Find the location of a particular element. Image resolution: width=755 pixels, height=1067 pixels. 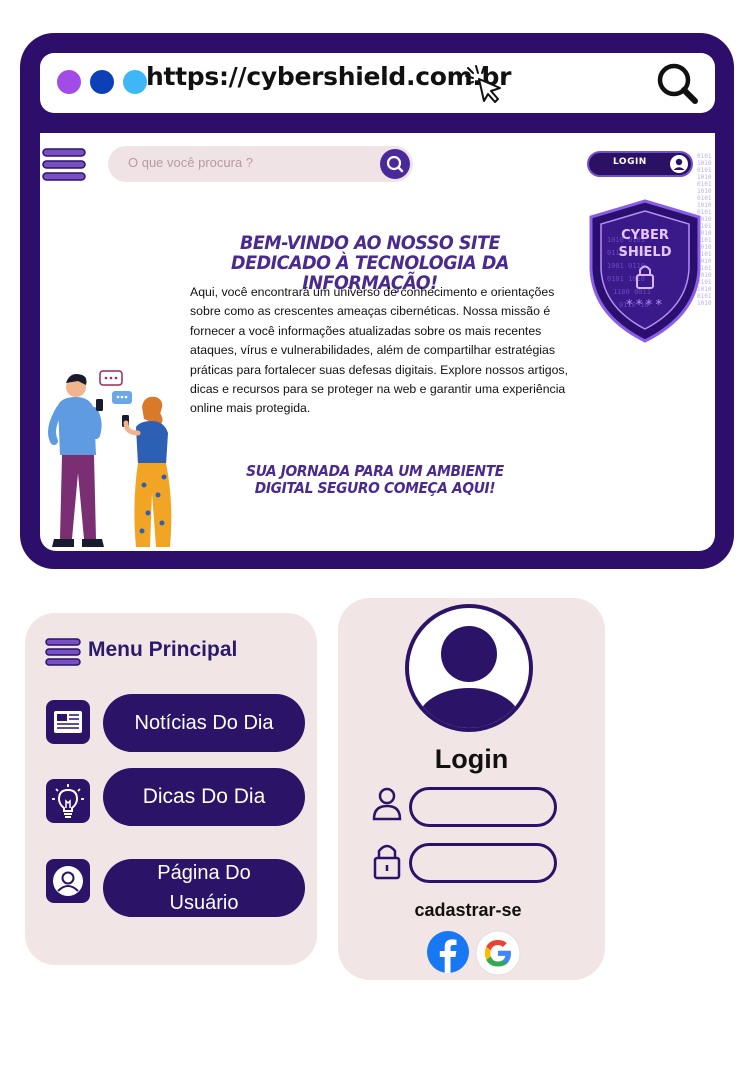

people-with-phones-illustration is located at coordinates (110, 458).